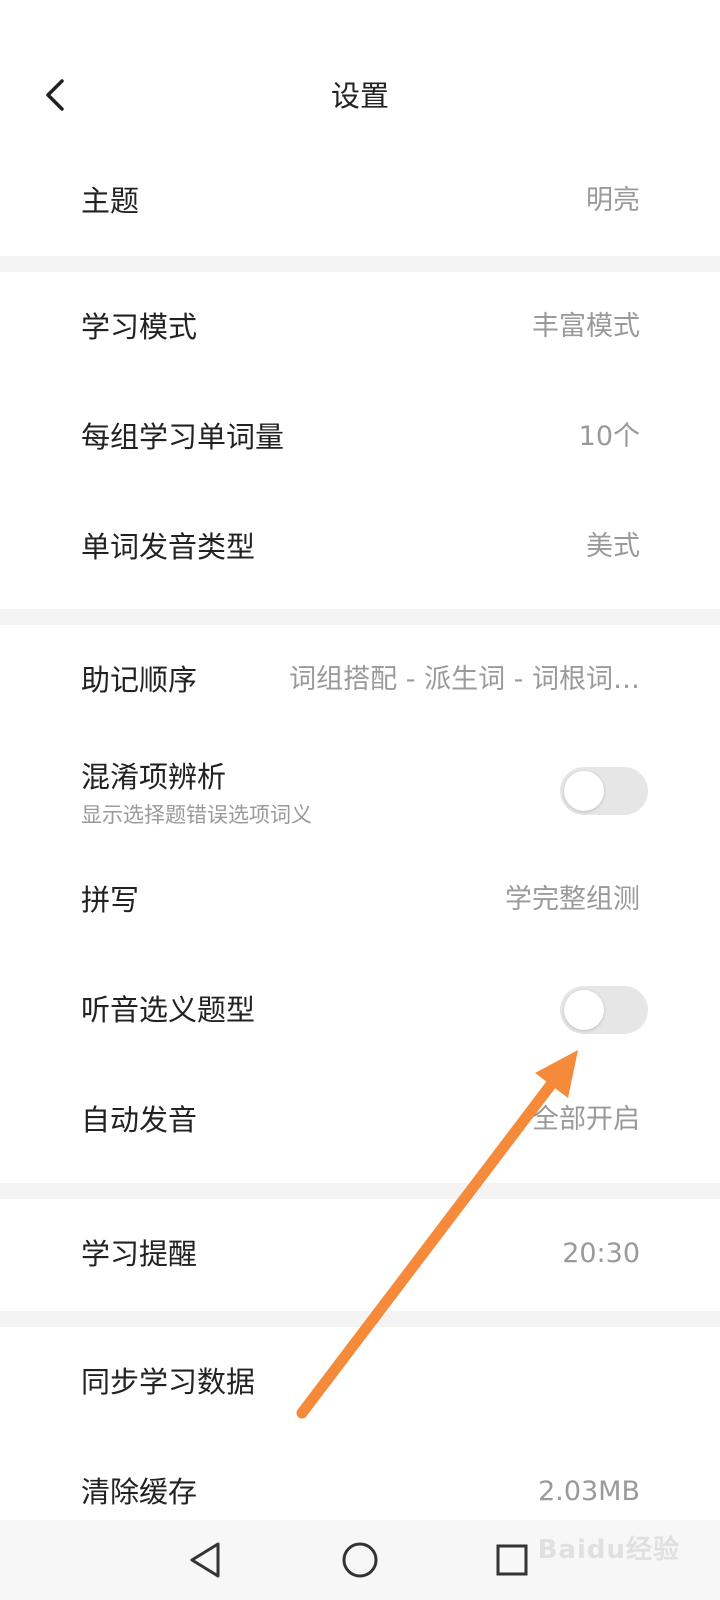 This screenshot has height=1600, width=720. I want to click on home-circle-icon, so click(360, 1560).